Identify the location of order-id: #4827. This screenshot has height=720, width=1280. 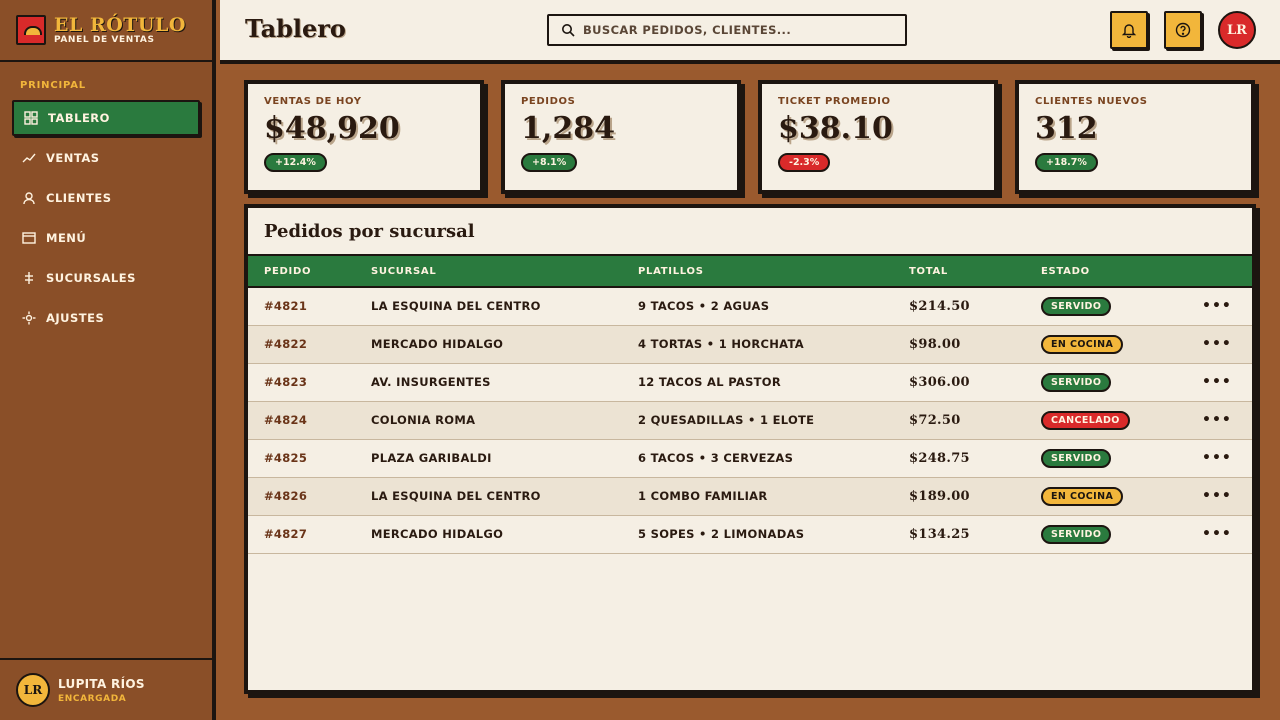
(301, 534).